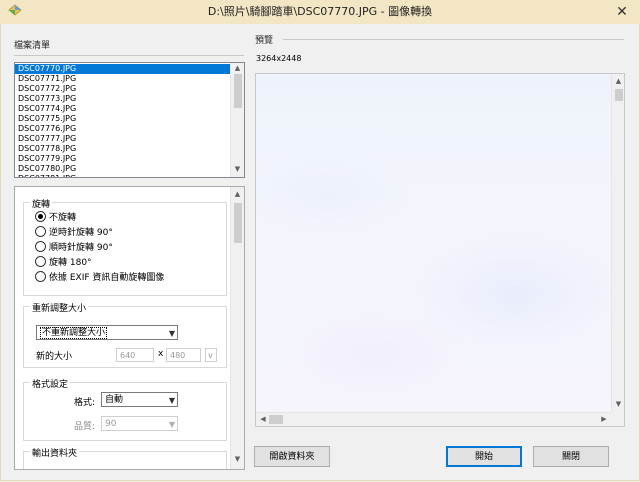 This screenshot has width=640, height=482. What do you see at coordinates (85, 403) in the screenshot?
I see `format-label: 格式:` at bounding box center [85, 403].